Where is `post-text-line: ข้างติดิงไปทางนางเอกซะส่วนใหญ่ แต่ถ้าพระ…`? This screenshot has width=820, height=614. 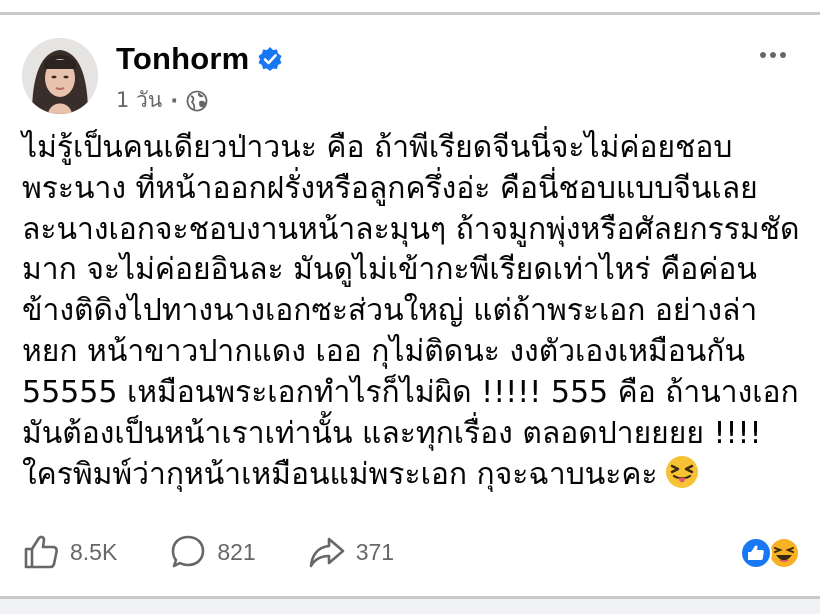 post-text-line: ข้างติดิงไปทางนางเอกซะส่วนใหญ่ แต่ถ้าพระ… is located at coordinates (390, 311).